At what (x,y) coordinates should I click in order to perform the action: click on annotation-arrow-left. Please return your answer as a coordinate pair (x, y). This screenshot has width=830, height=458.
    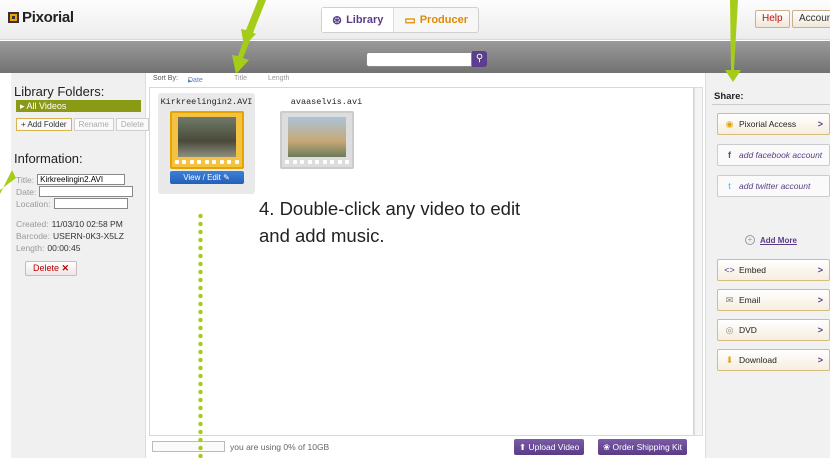
    Looking at the image, I should click on (8, 182).